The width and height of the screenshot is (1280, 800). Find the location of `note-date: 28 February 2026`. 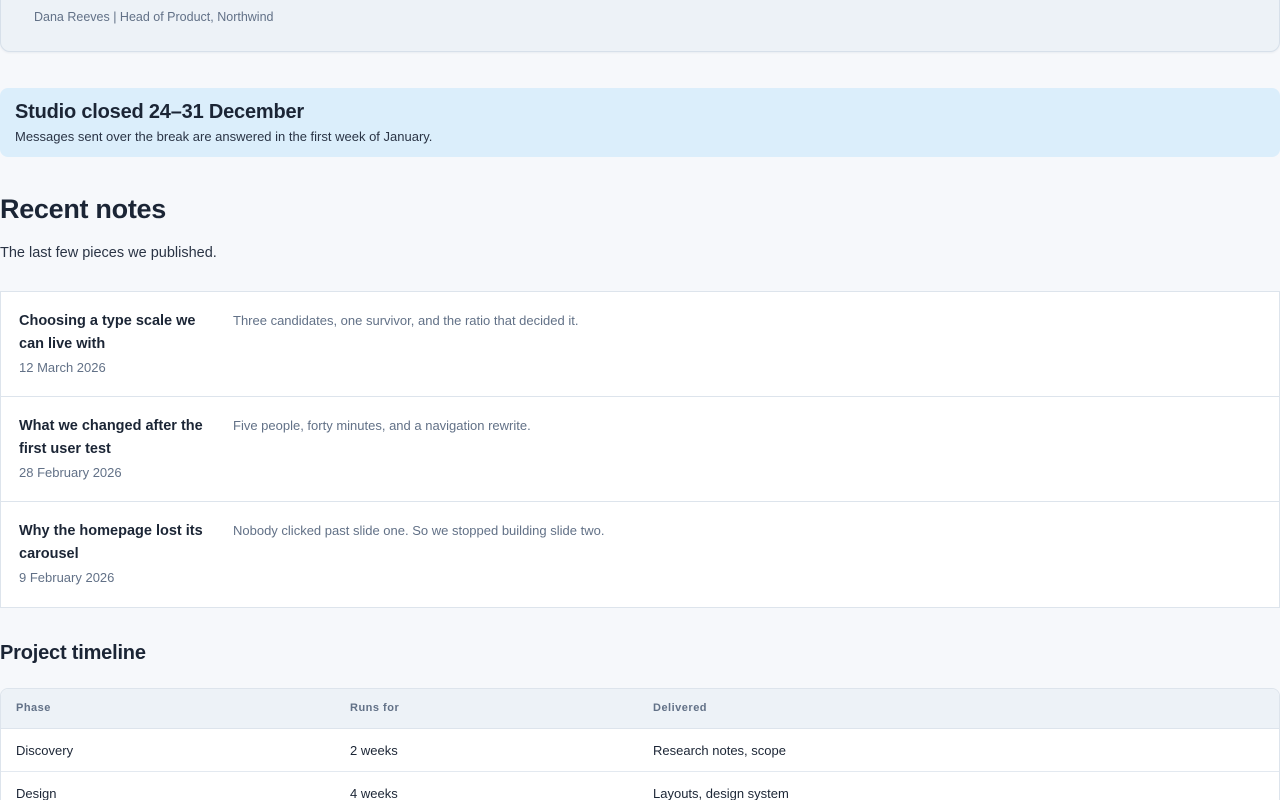

note-date: 28 February 2026 is located at coordinates (70, 472).